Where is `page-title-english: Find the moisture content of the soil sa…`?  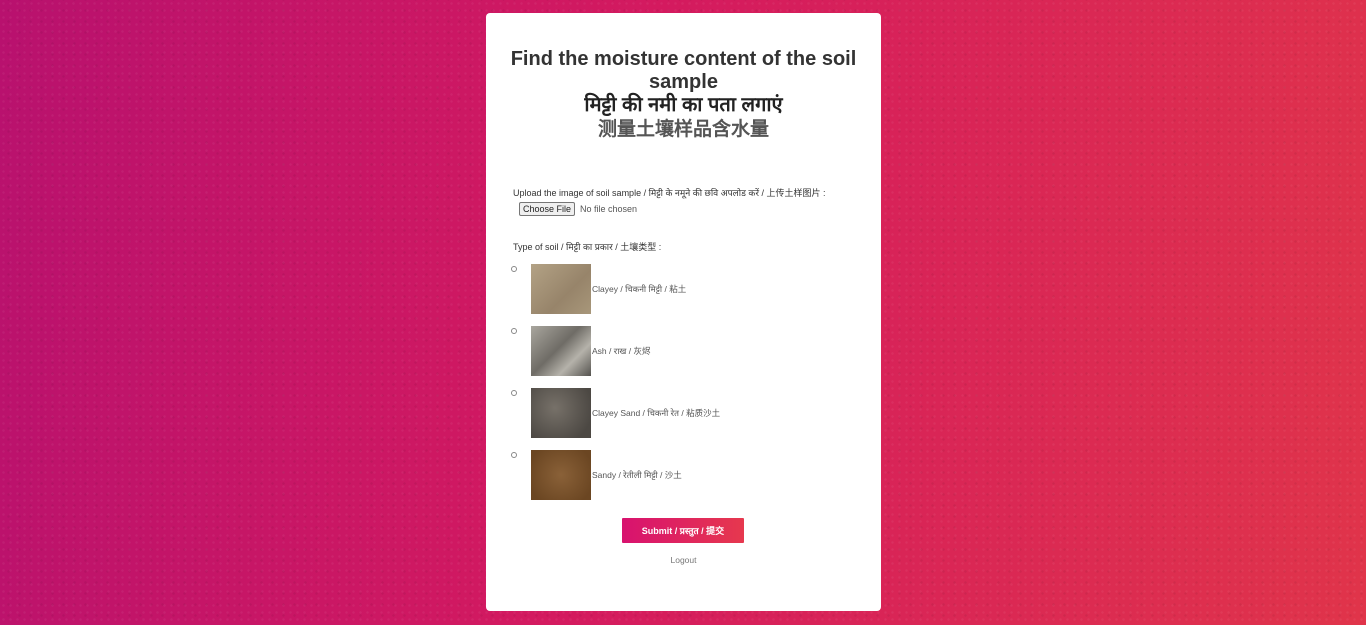 page-title-english: Find the moisture content of the soil sa… is located at coordinates (683, 70).